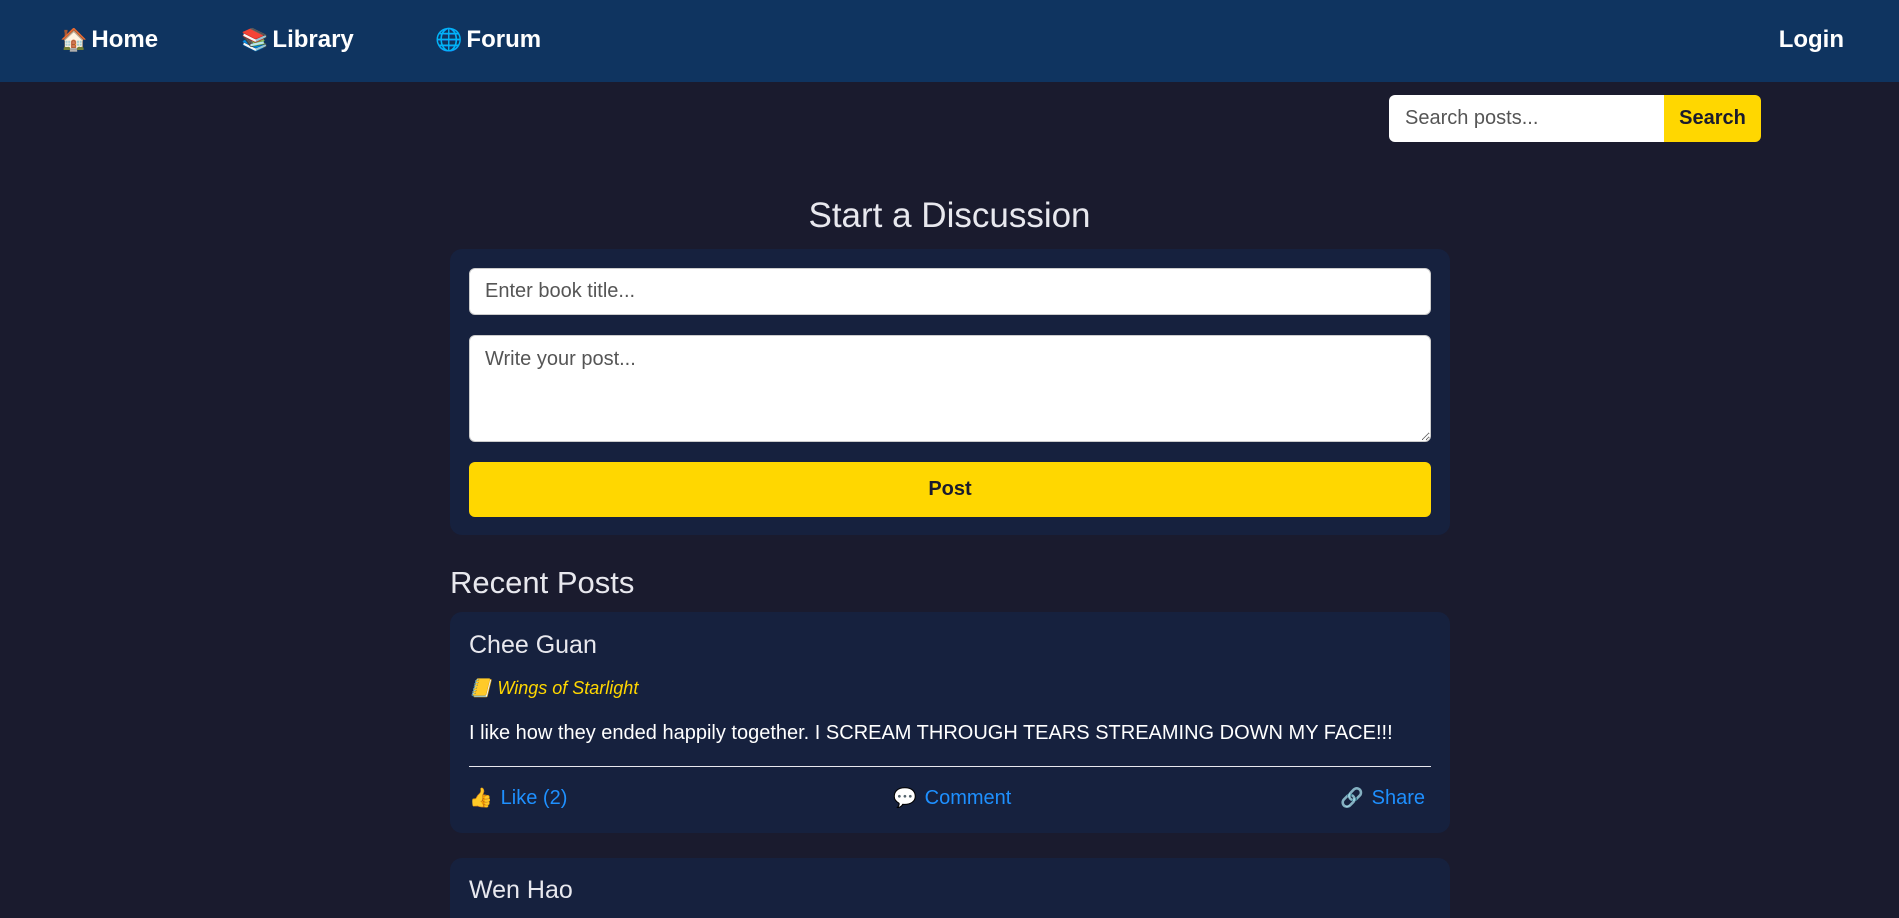 The height and width of the screenshot is (918, 1899). I want to click on notebook-icon: 📒, so click(480, 688).